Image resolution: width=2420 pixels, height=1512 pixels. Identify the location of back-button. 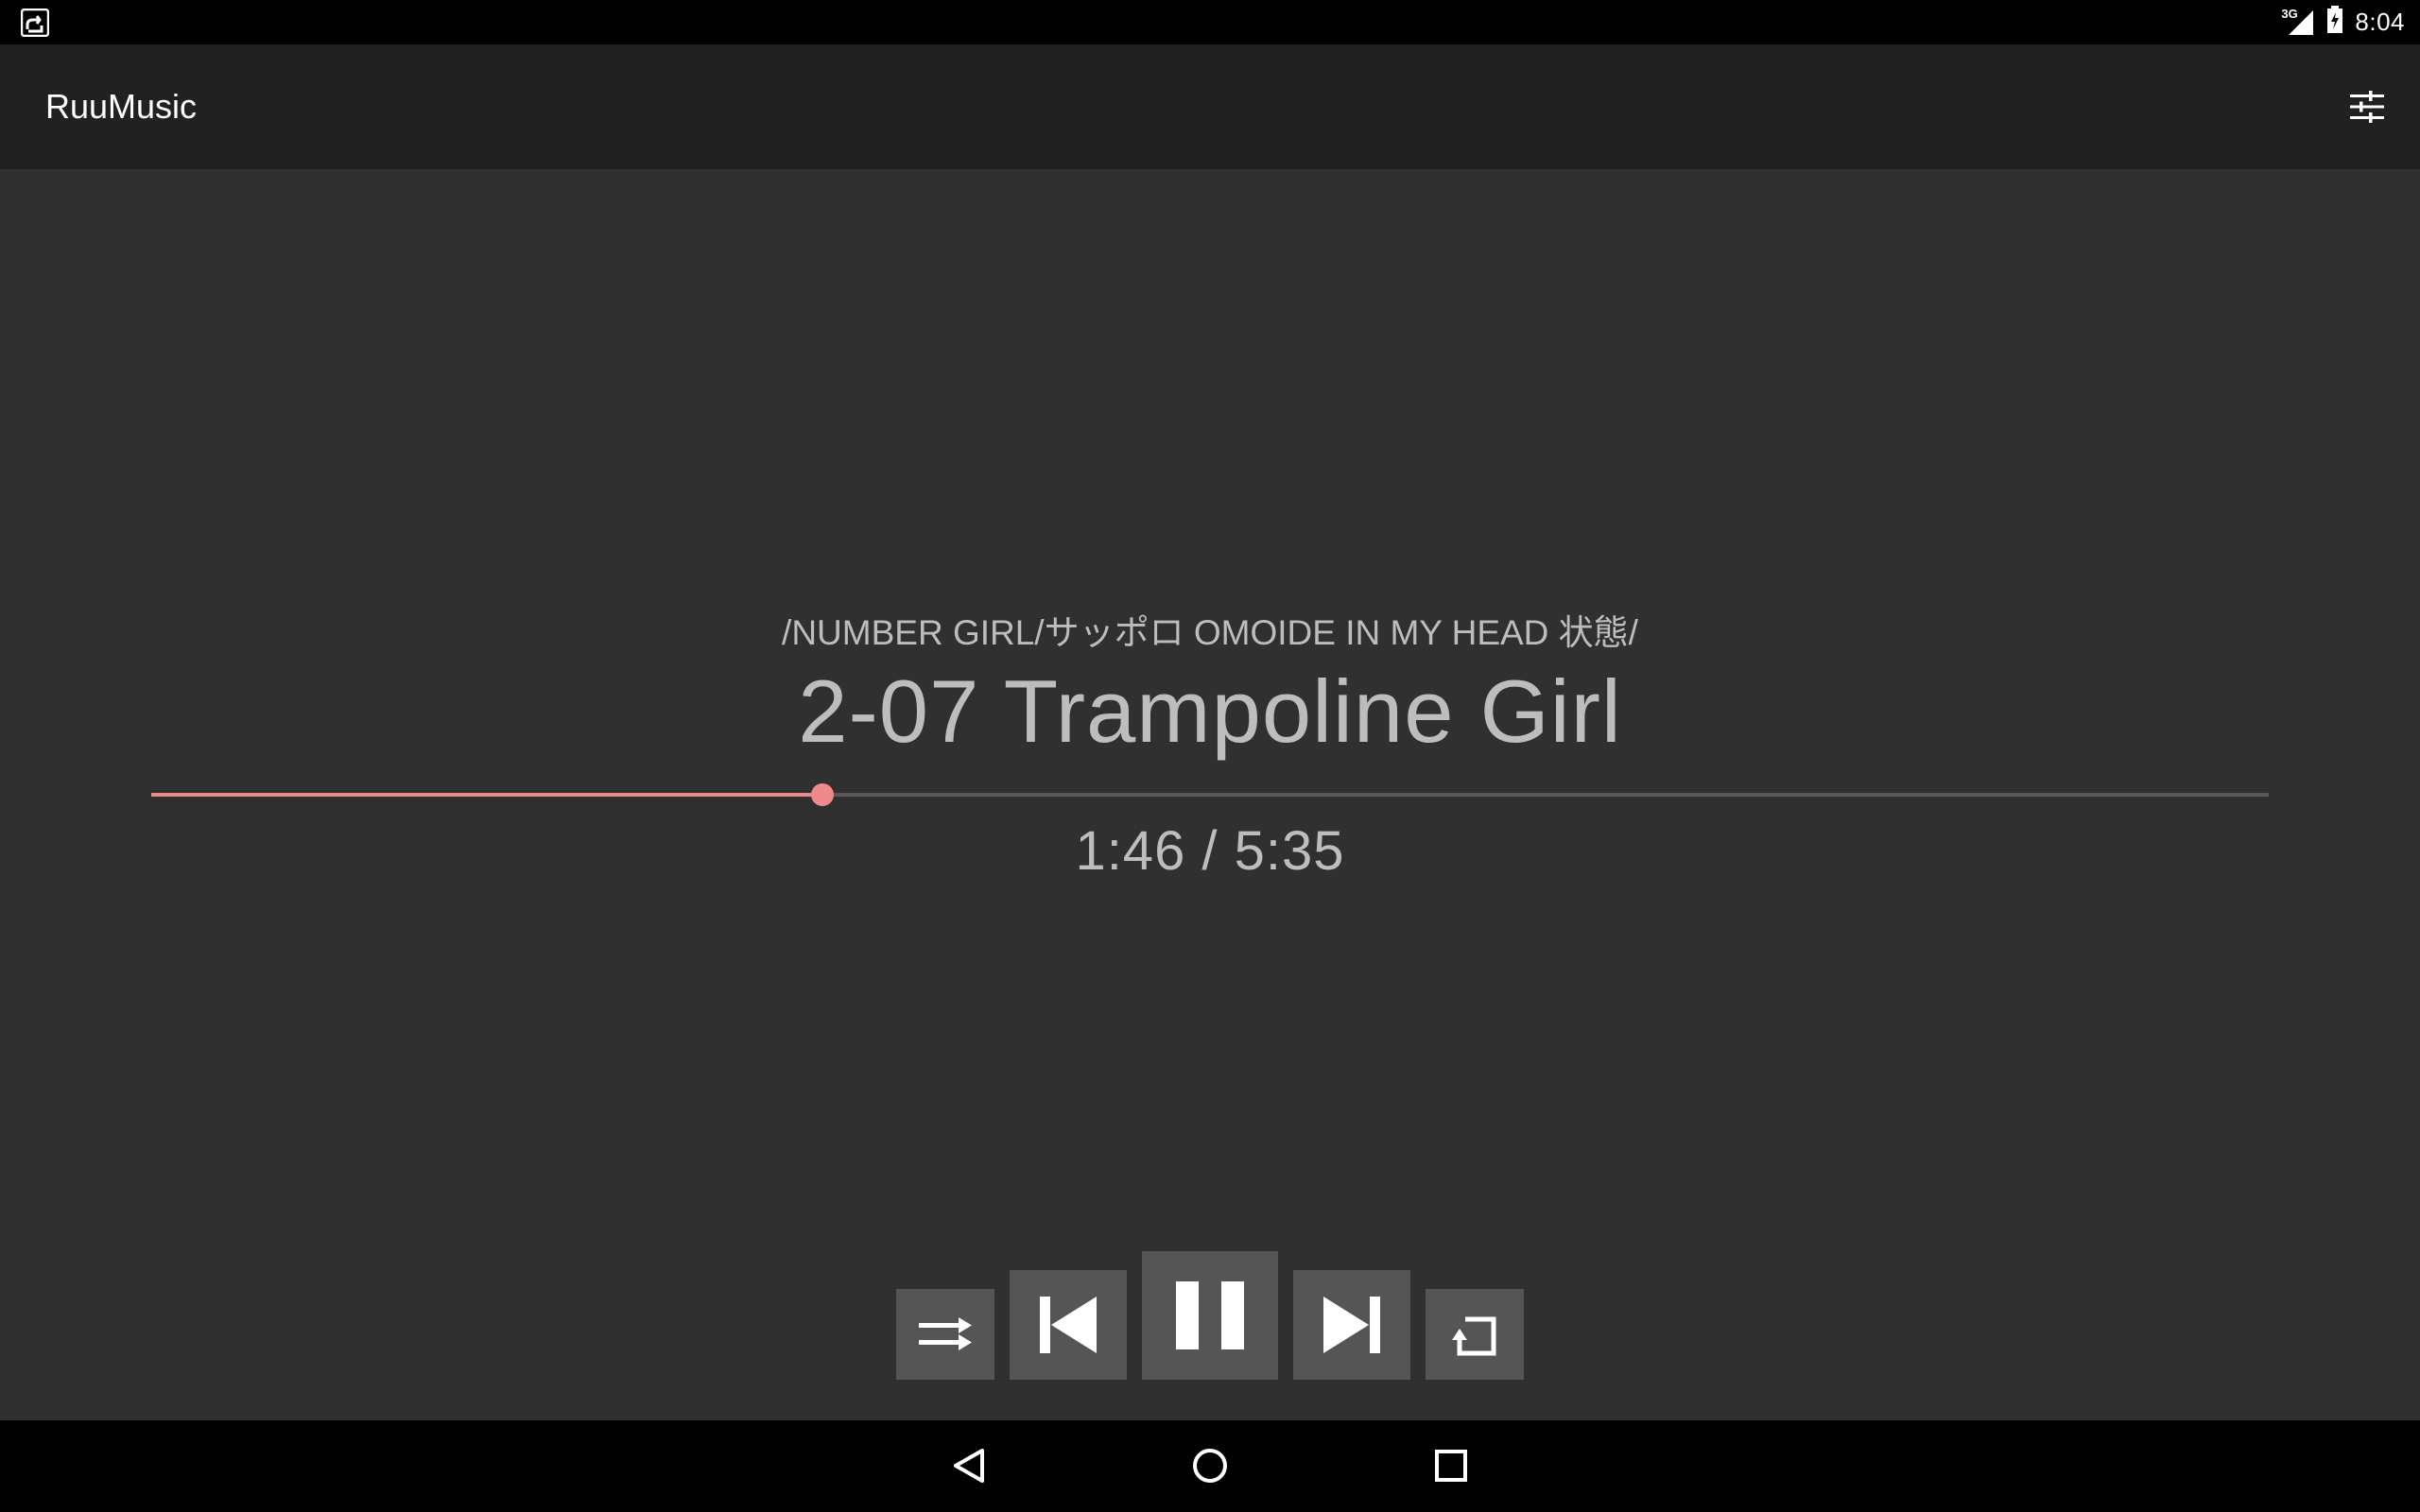
(969, 1465).